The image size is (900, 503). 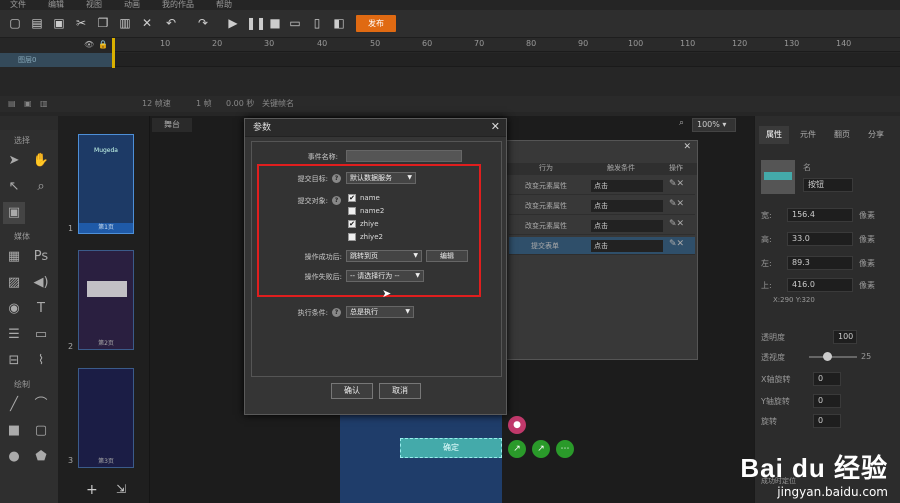 I want to click on eye-icon: 👁, so click(x=89, y=44).